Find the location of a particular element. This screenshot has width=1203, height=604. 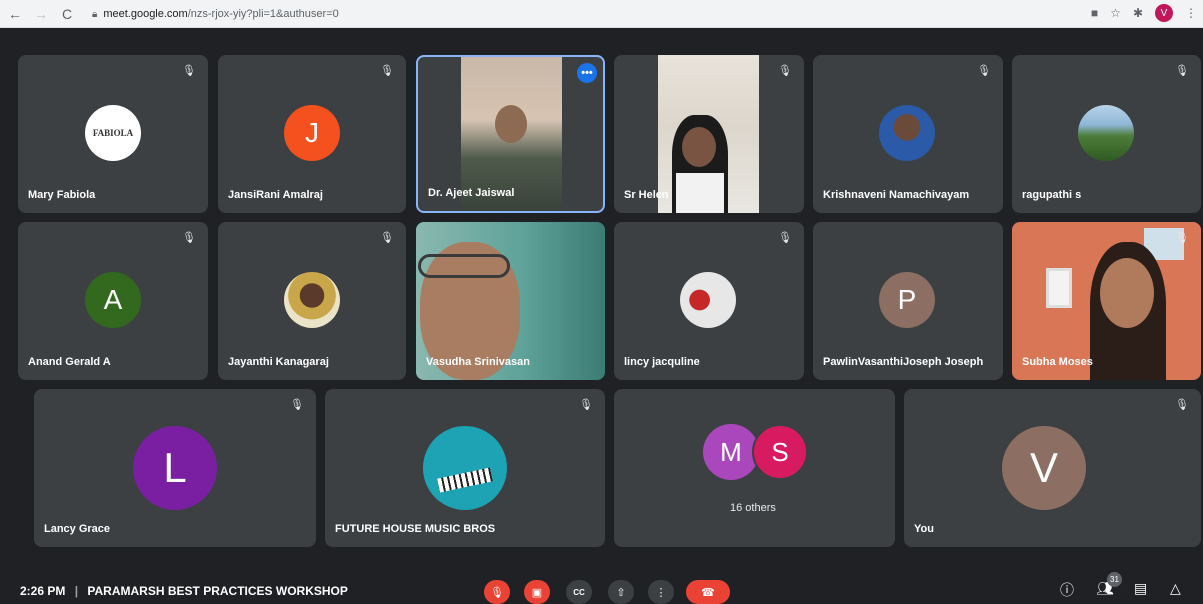

self-name: You is located at coordinates (924, 529).